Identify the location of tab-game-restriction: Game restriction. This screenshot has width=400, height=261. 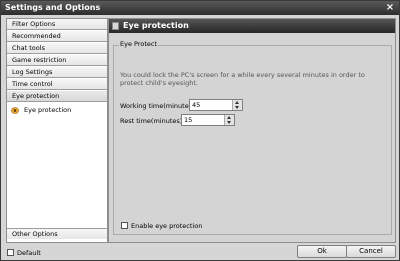
(57, 60).